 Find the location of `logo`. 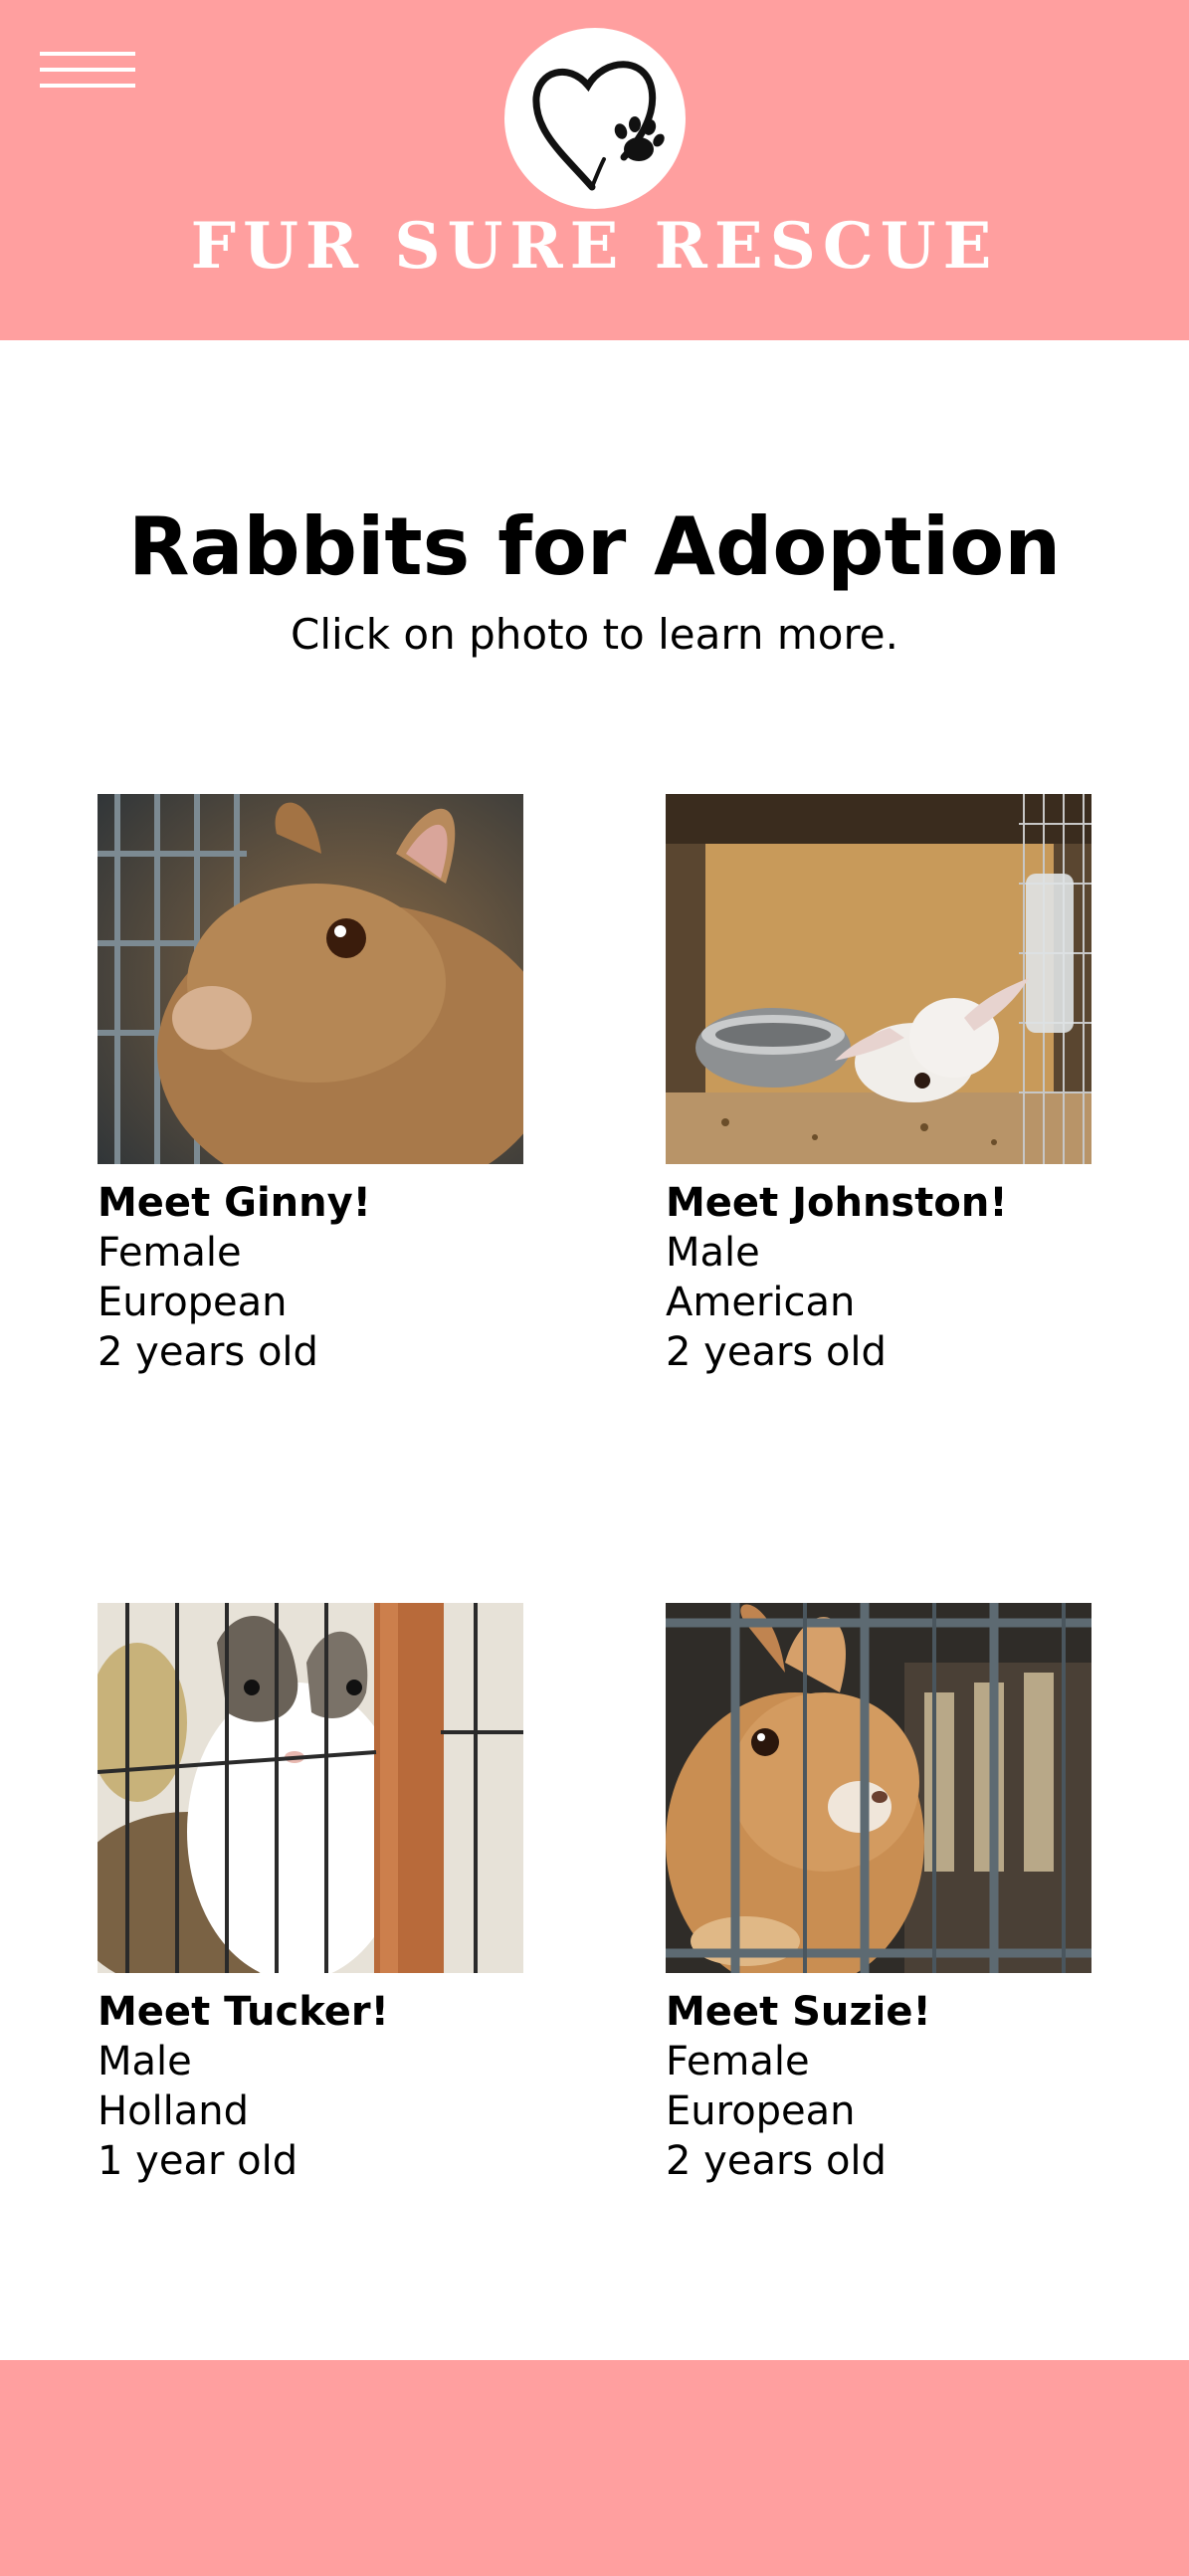

logo is located at coordinates (595, 118).